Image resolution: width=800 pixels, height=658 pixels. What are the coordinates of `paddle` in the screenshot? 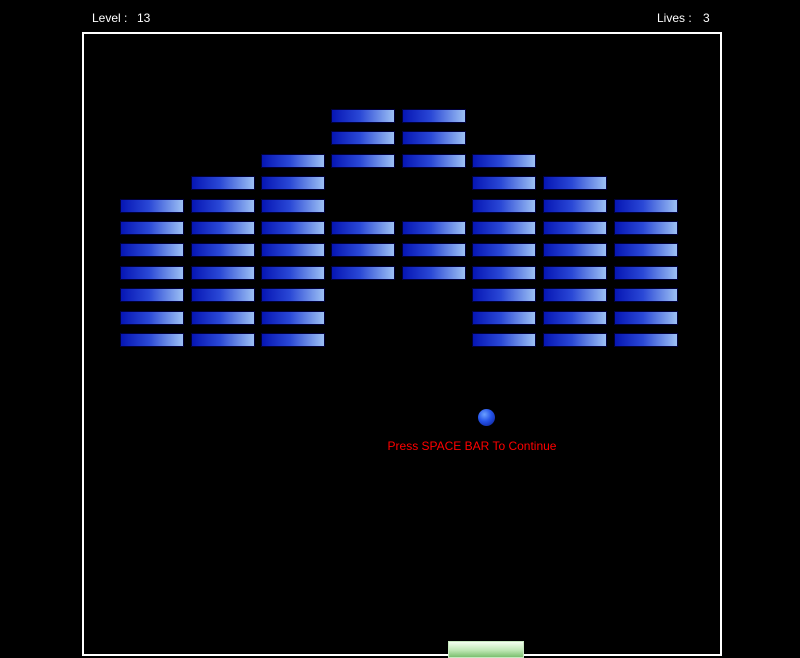 It's located at (486, 649).